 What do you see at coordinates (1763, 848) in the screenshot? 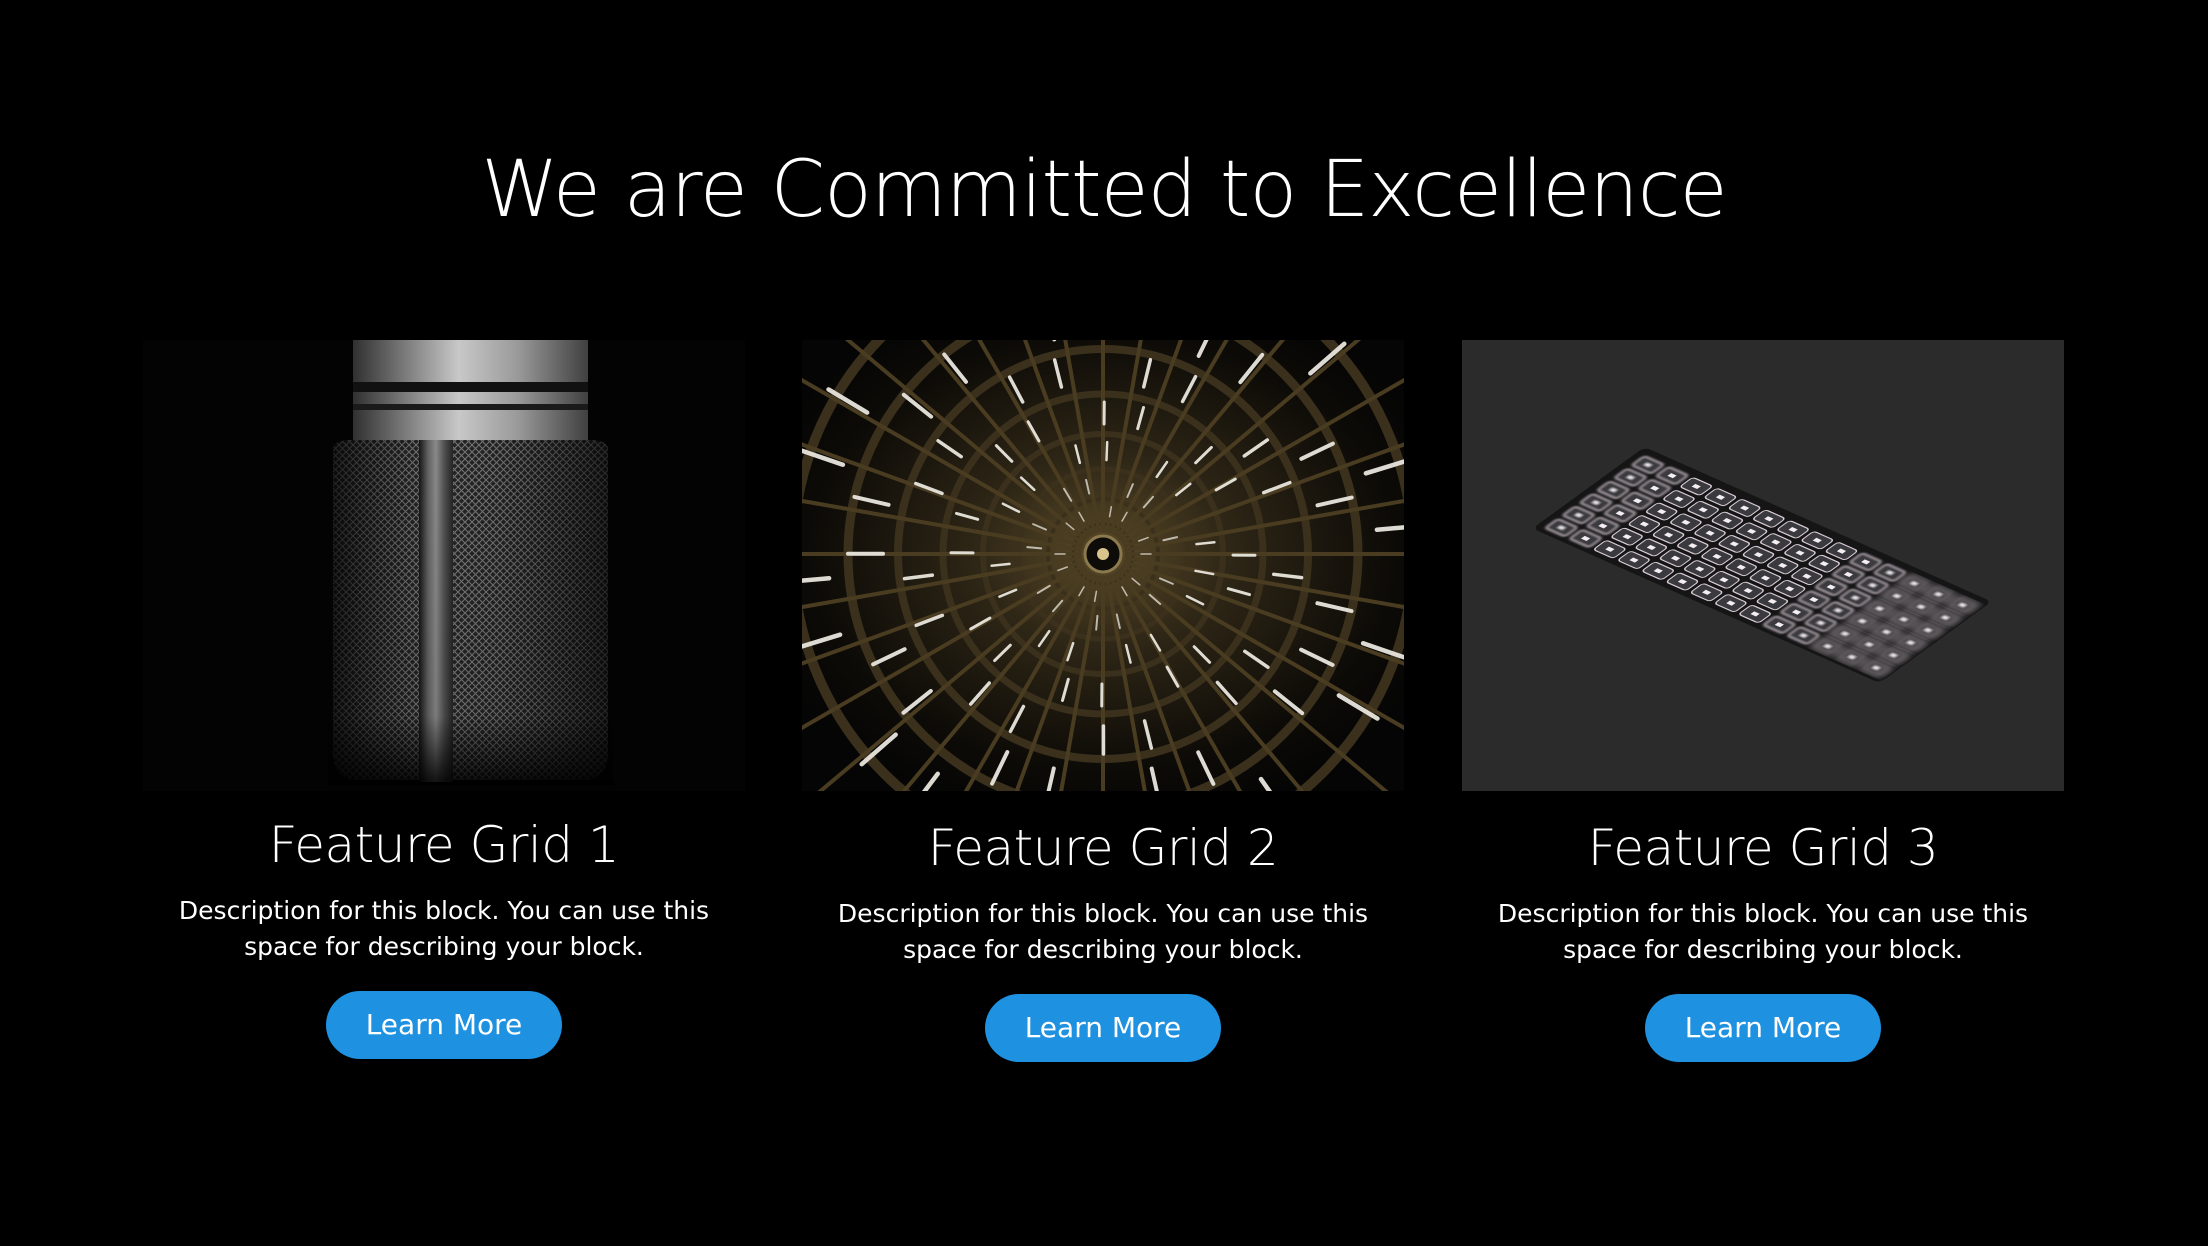
I see `card-title: Feature Grid 3` at bounding box center [1763, 848].